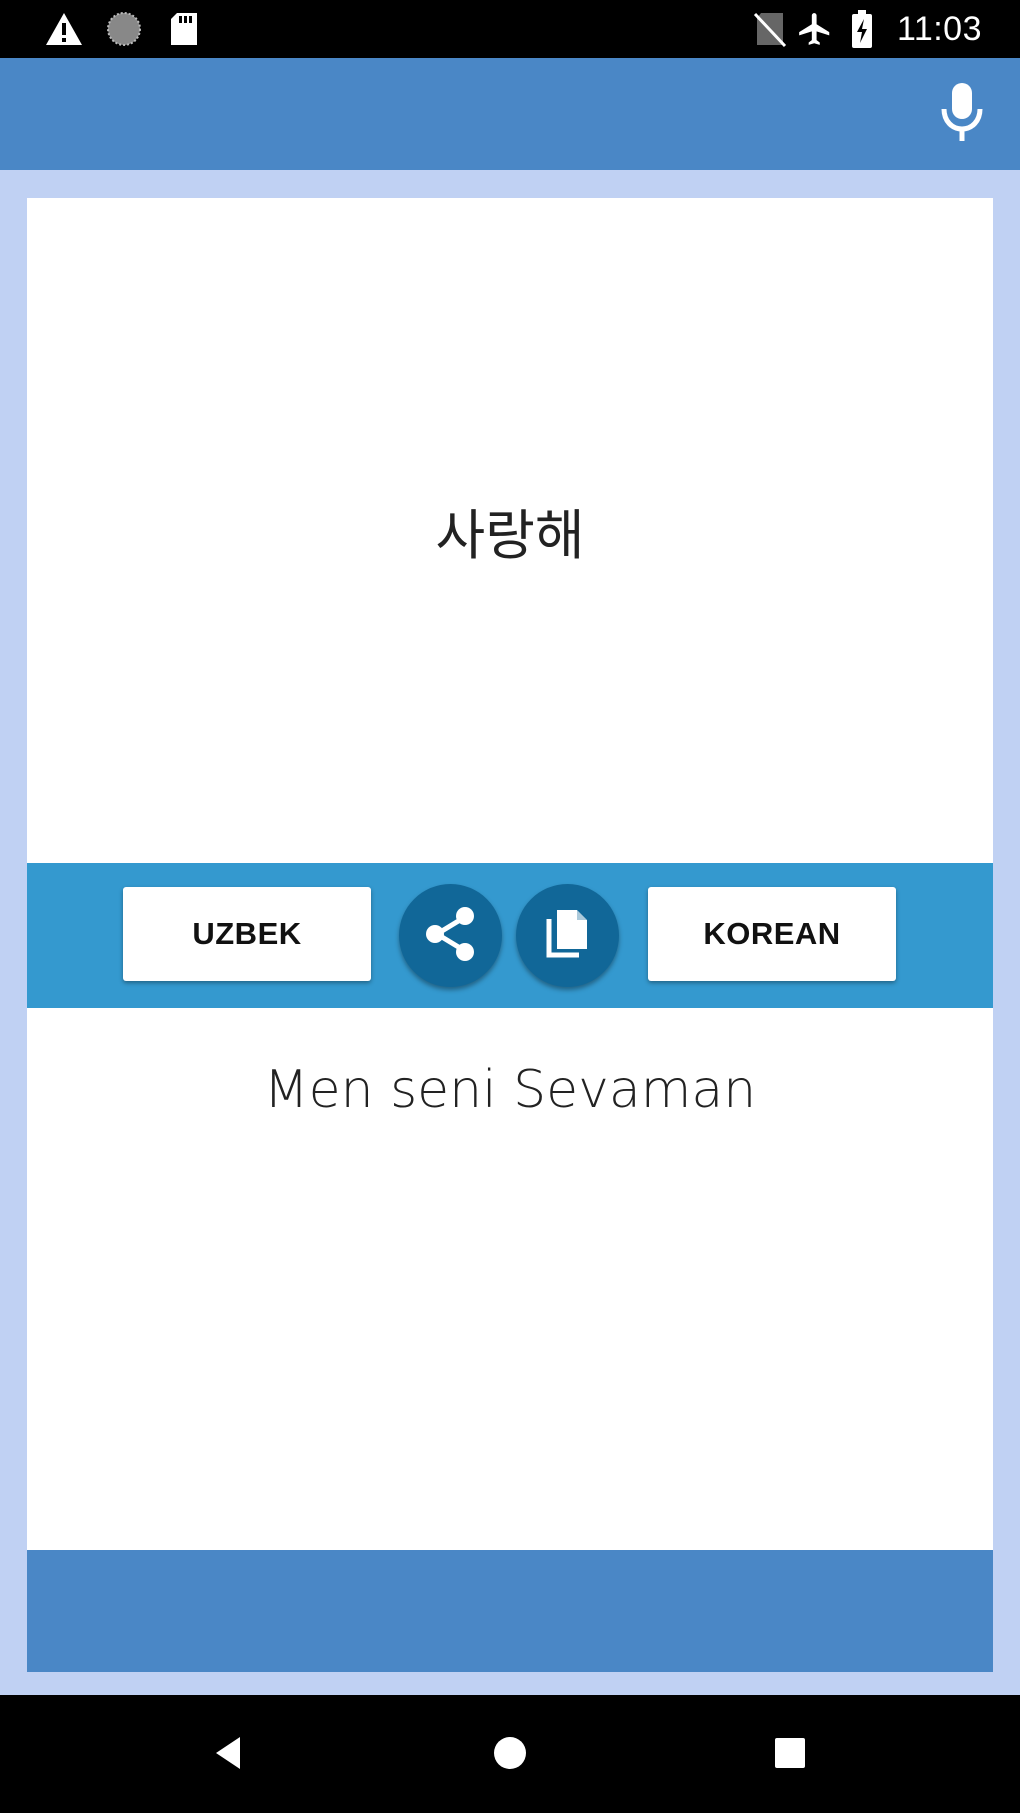 The height and width of the screenshot is (1813, 1020). I want to click on navigation-bar, so click(510, 1754).